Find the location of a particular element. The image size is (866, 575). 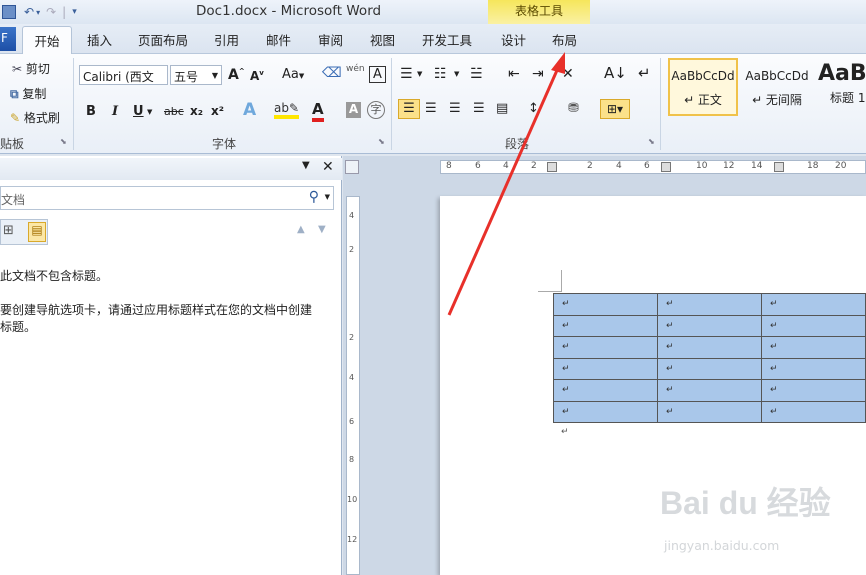

watermark-url: jingyan.baidu.com is located at coordinates (722, 545).